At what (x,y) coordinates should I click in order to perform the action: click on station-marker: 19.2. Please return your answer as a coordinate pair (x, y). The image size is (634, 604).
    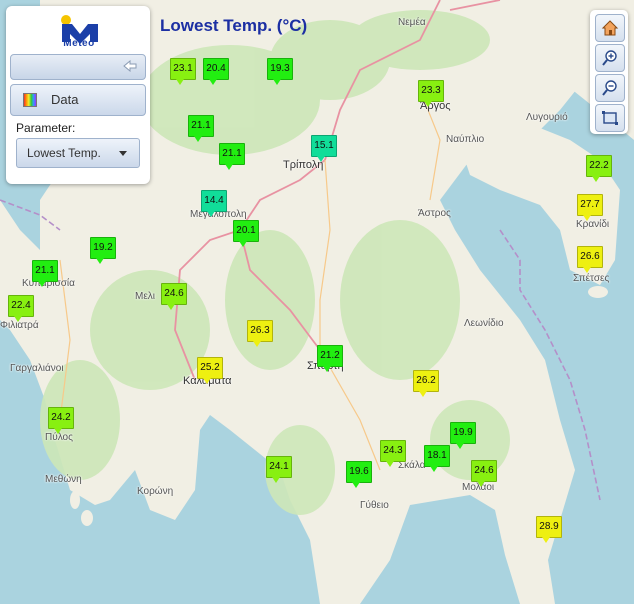
    Looking at the image, I should click on (103, 250).